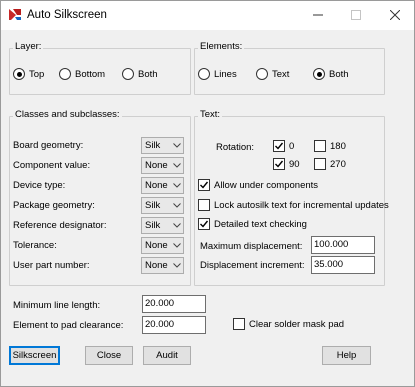 Image resolution: width=415 pixels, height=387 pixels. Describe the element at coordinates (67, 15) in the screenshot. I see `window-title: Auto Silkscreen` at that location.